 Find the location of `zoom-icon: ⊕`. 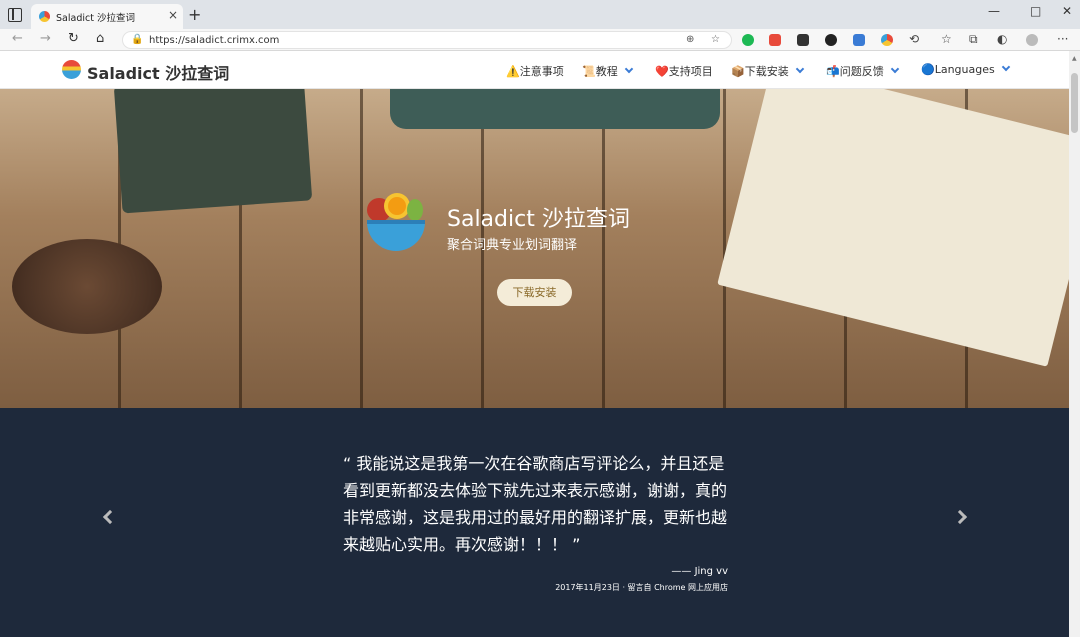

zoom-icon: ⊕ is located at coordinates (690, 39).